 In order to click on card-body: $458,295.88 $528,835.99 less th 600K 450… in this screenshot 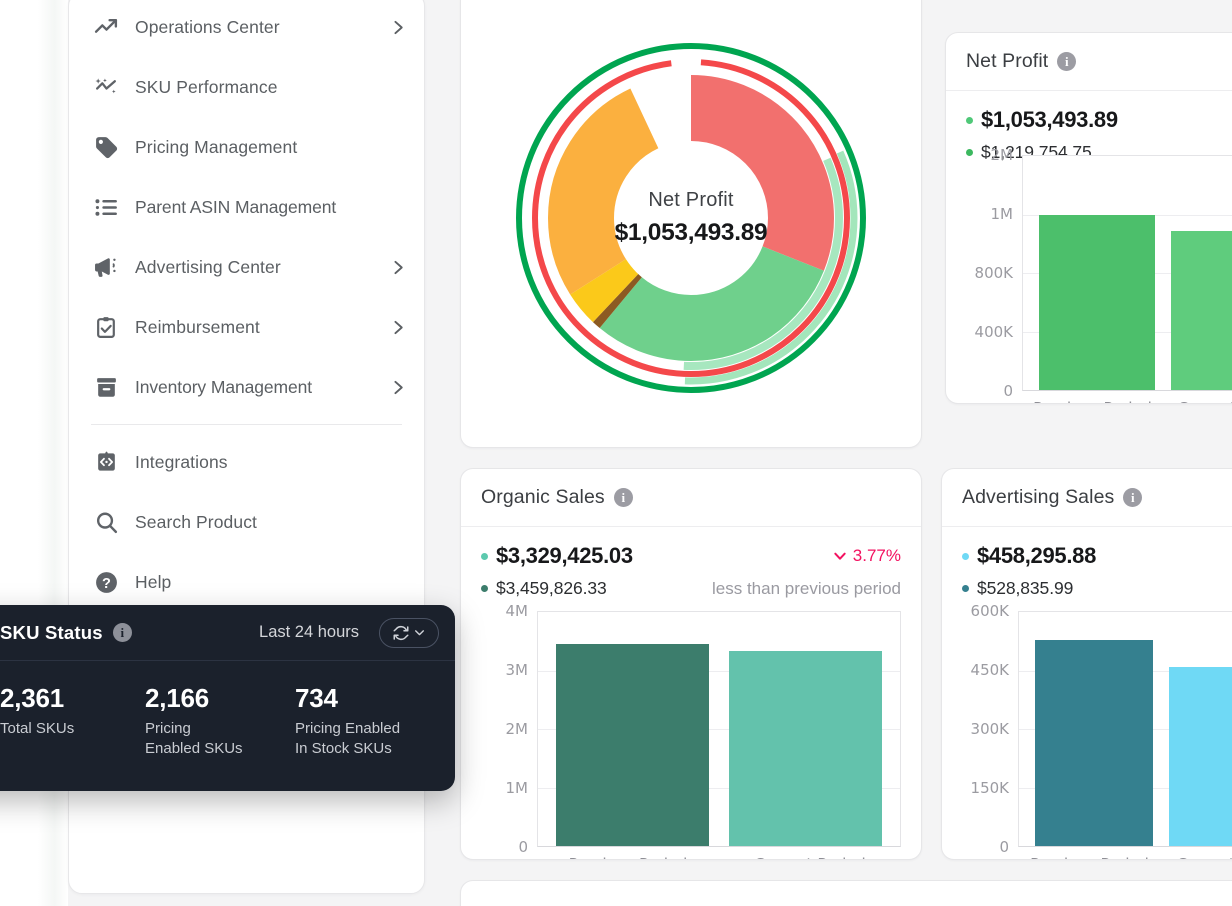, I will do `click(1087, 693)`.